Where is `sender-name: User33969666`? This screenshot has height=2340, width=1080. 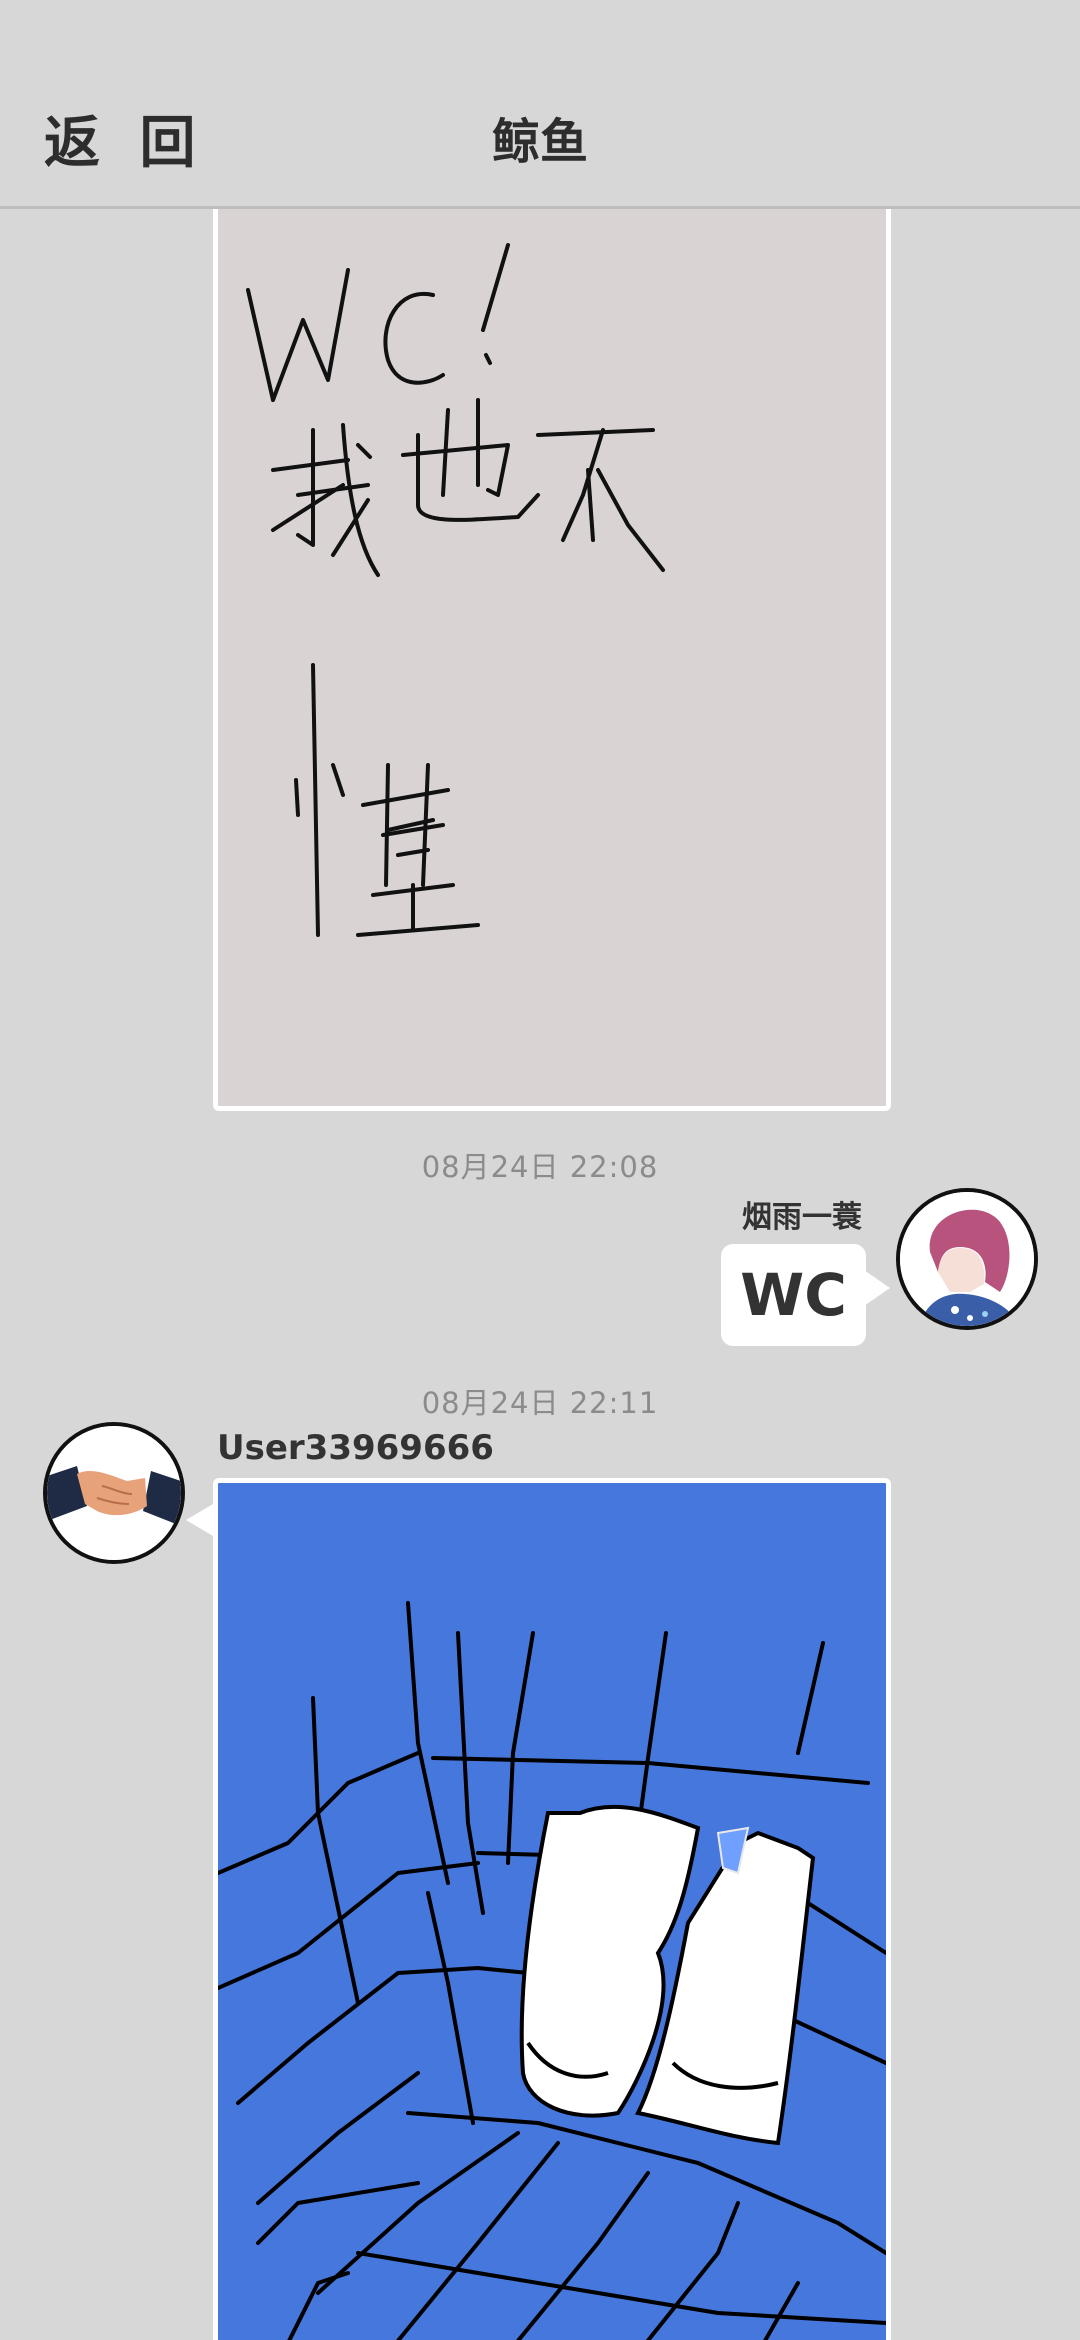
sender-name: User33969666 is located at coordinates (355, 1448).